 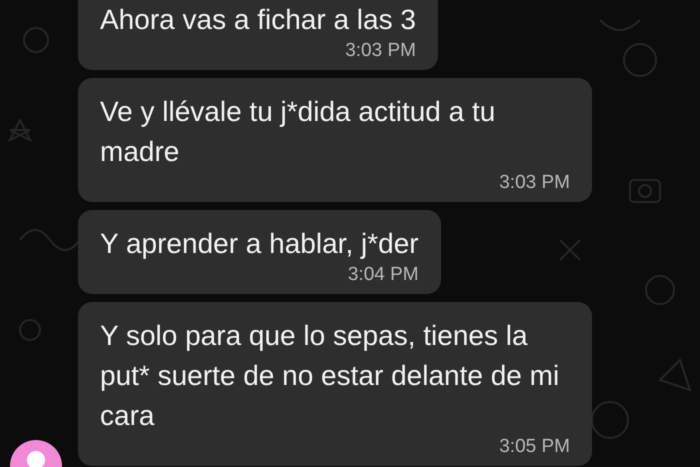 What do you see at coordinates (258, 20) in the screenshot?
I see `message-text: Ahora vas a fichar a las 3` at bounding box center [258, 20].